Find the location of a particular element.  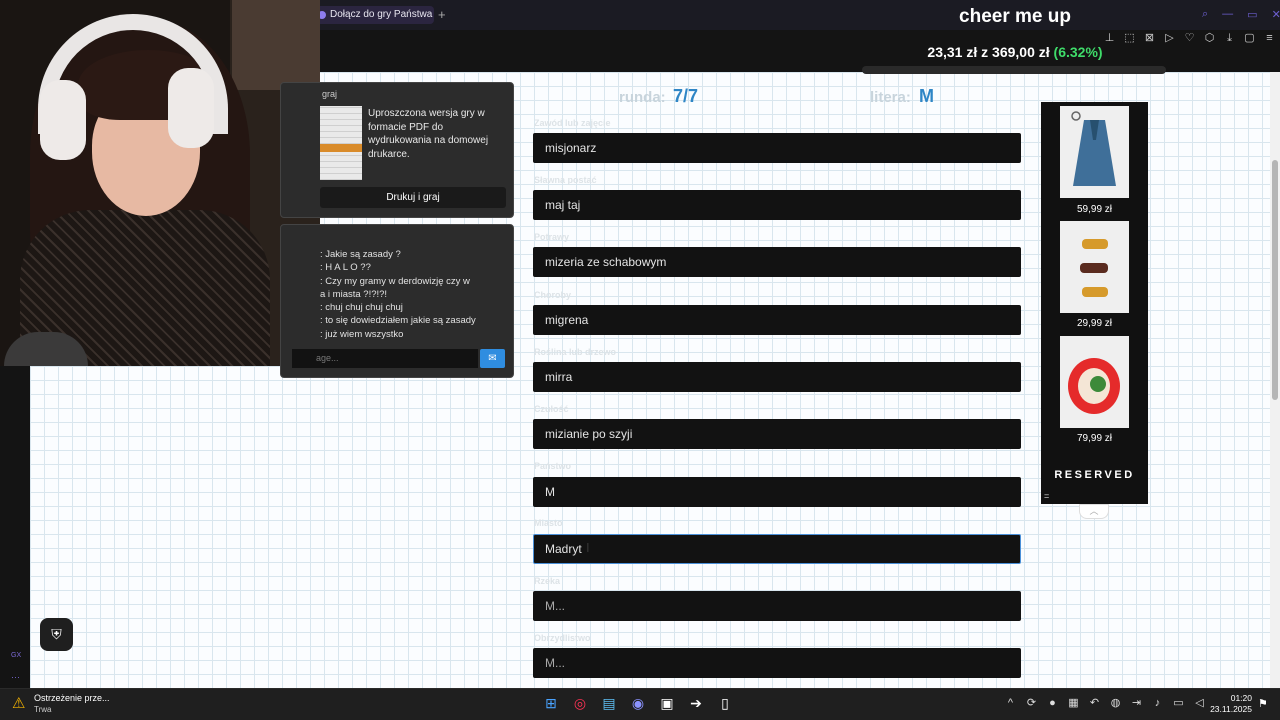

print-and-play-button: Drukuj i graj is located at coordinates (413, 197).